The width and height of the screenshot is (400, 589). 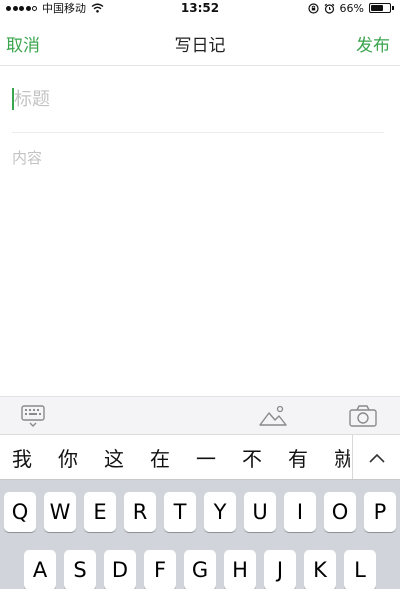 What do you see at coordinates (127, 457) in the screenshot?
I see `candidate-char: 这` at bounding box center [127, 457].